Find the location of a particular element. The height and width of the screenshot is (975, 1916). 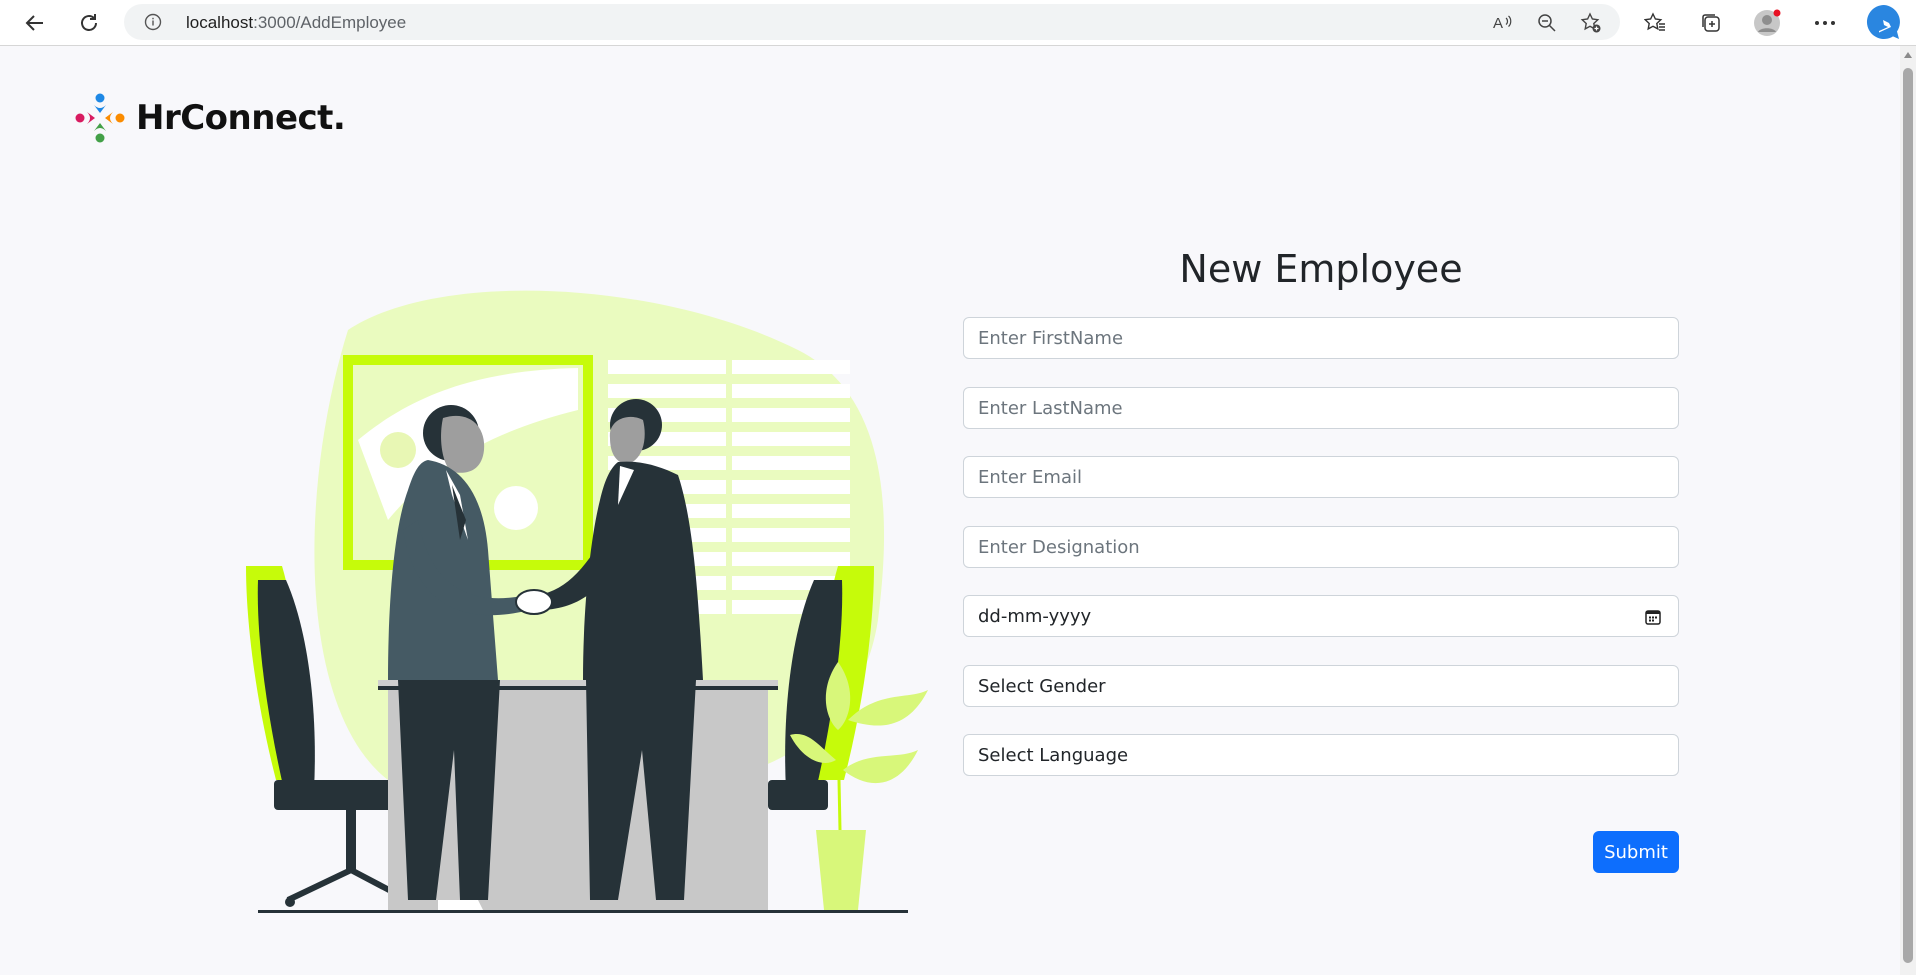

designation-input is located at coordinates (1321, 547).